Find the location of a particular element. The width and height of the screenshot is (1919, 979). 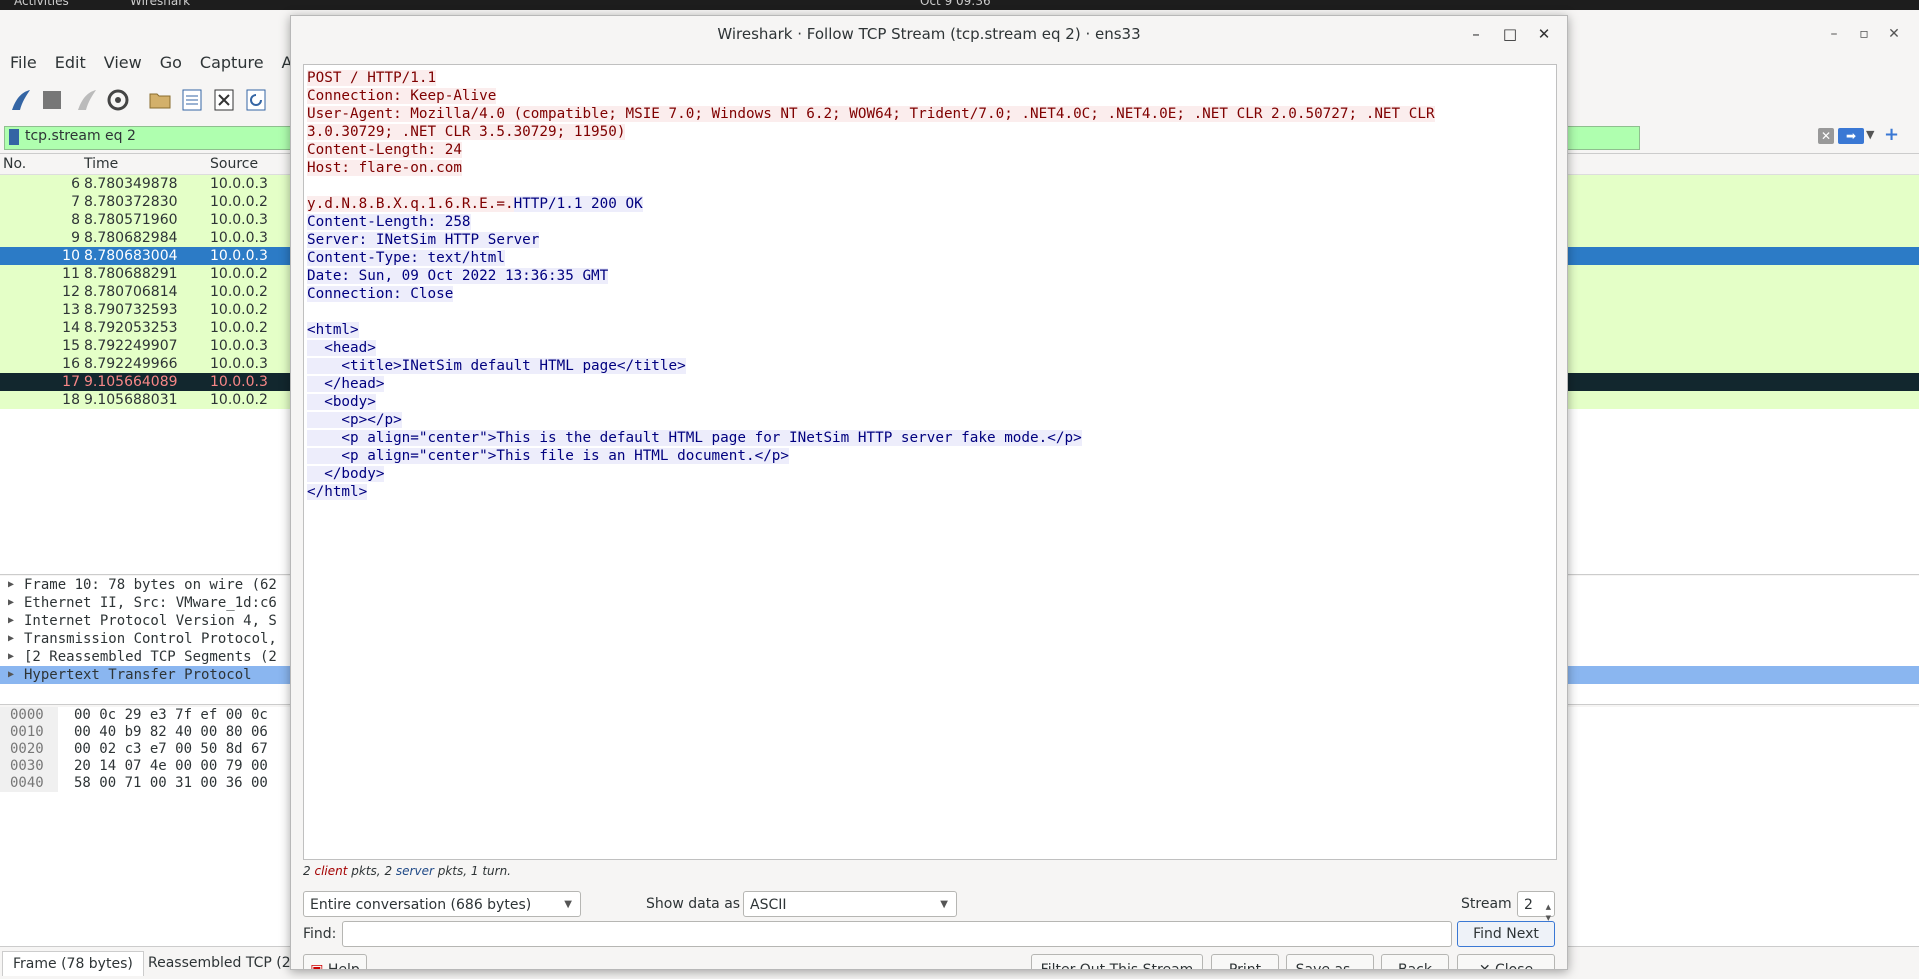

server-line: <html> is located at coordinates (333, 330).